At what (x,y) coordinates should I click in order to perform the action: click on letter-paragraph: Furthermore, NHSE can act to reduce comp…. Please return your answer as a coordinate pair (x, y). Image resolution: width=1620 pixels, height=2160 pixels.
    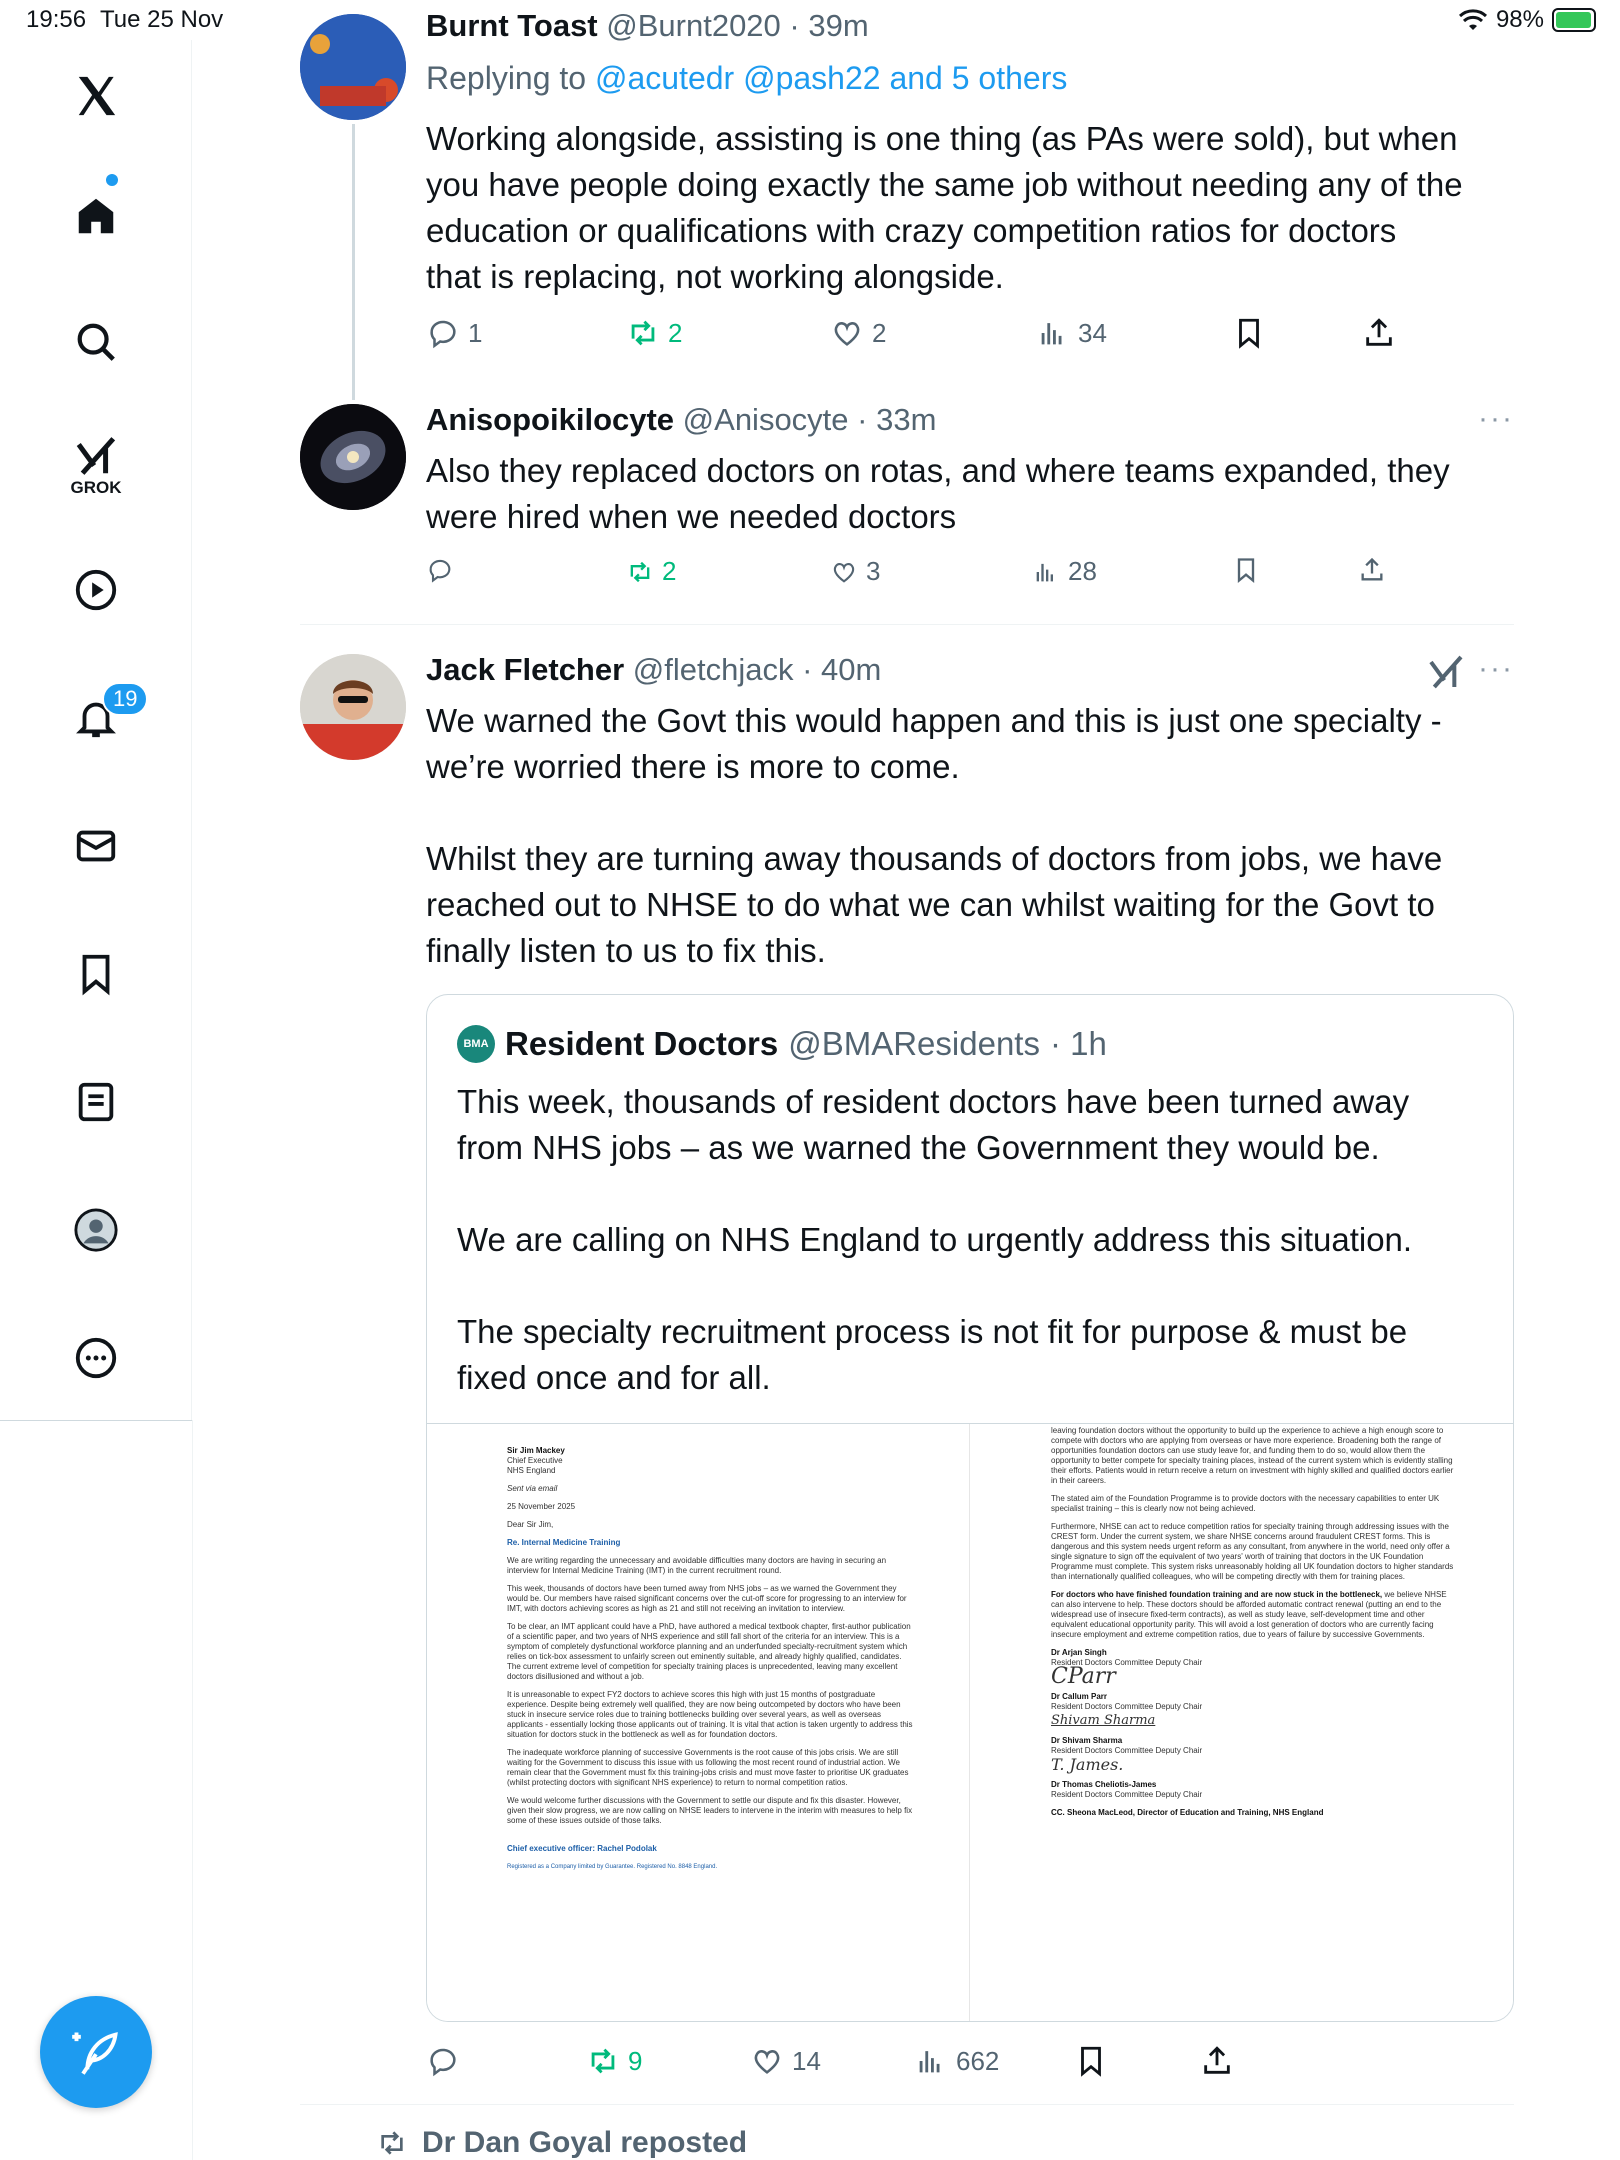
    Looking at the image, I should click on (1252, 1551).